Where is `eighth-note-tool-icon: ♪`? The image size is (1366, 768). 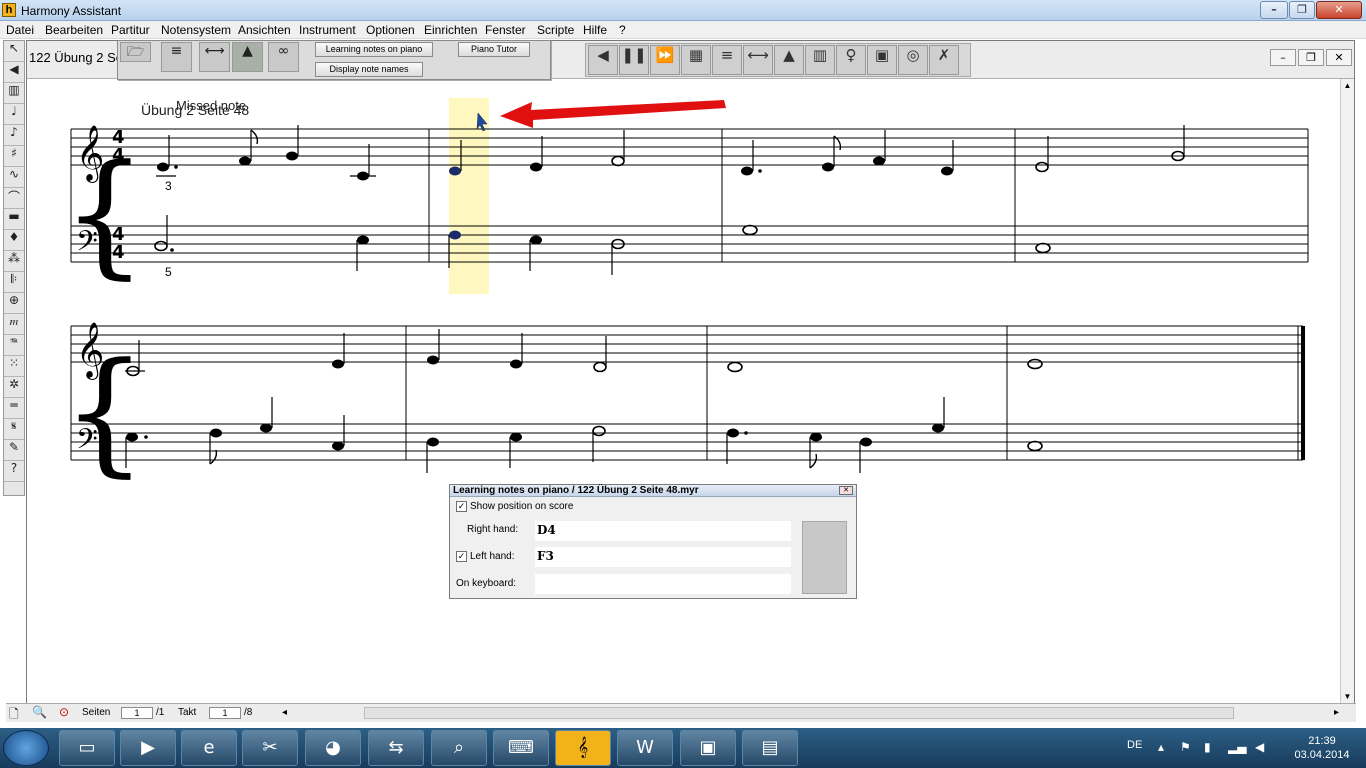
eighth-note-tool-icon: ♪ is located at coordinates (14, 135).